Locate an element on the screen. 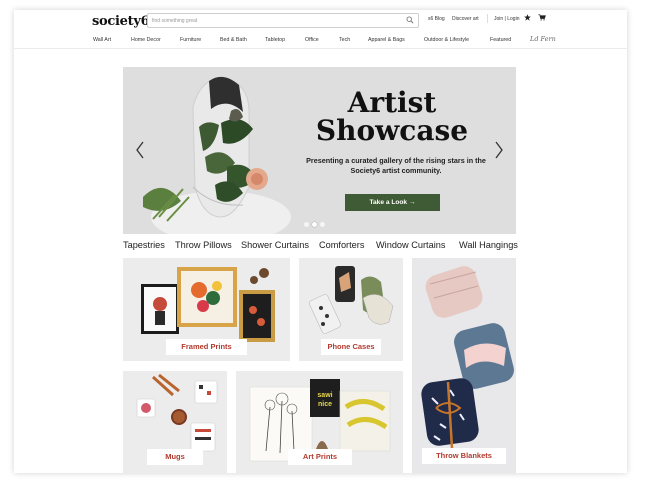  nav-wall-art: Wall Art is located at coordinates (102, 40).